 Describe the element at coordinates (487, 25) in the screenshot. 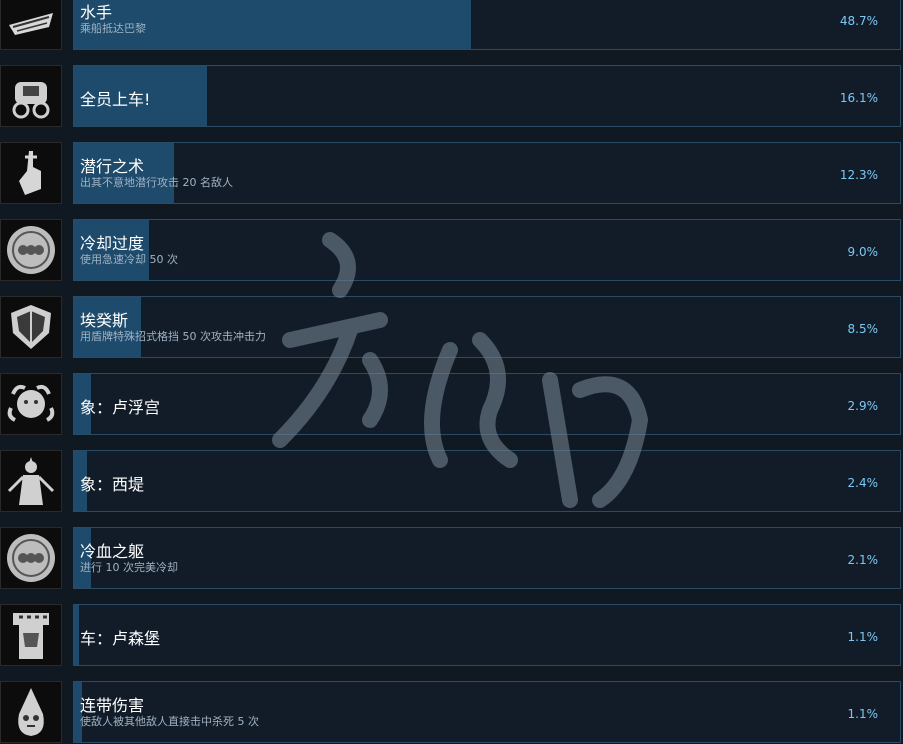

I see `progress-bar: 水手 乘船抵达巴黎 48.7%` at that location.